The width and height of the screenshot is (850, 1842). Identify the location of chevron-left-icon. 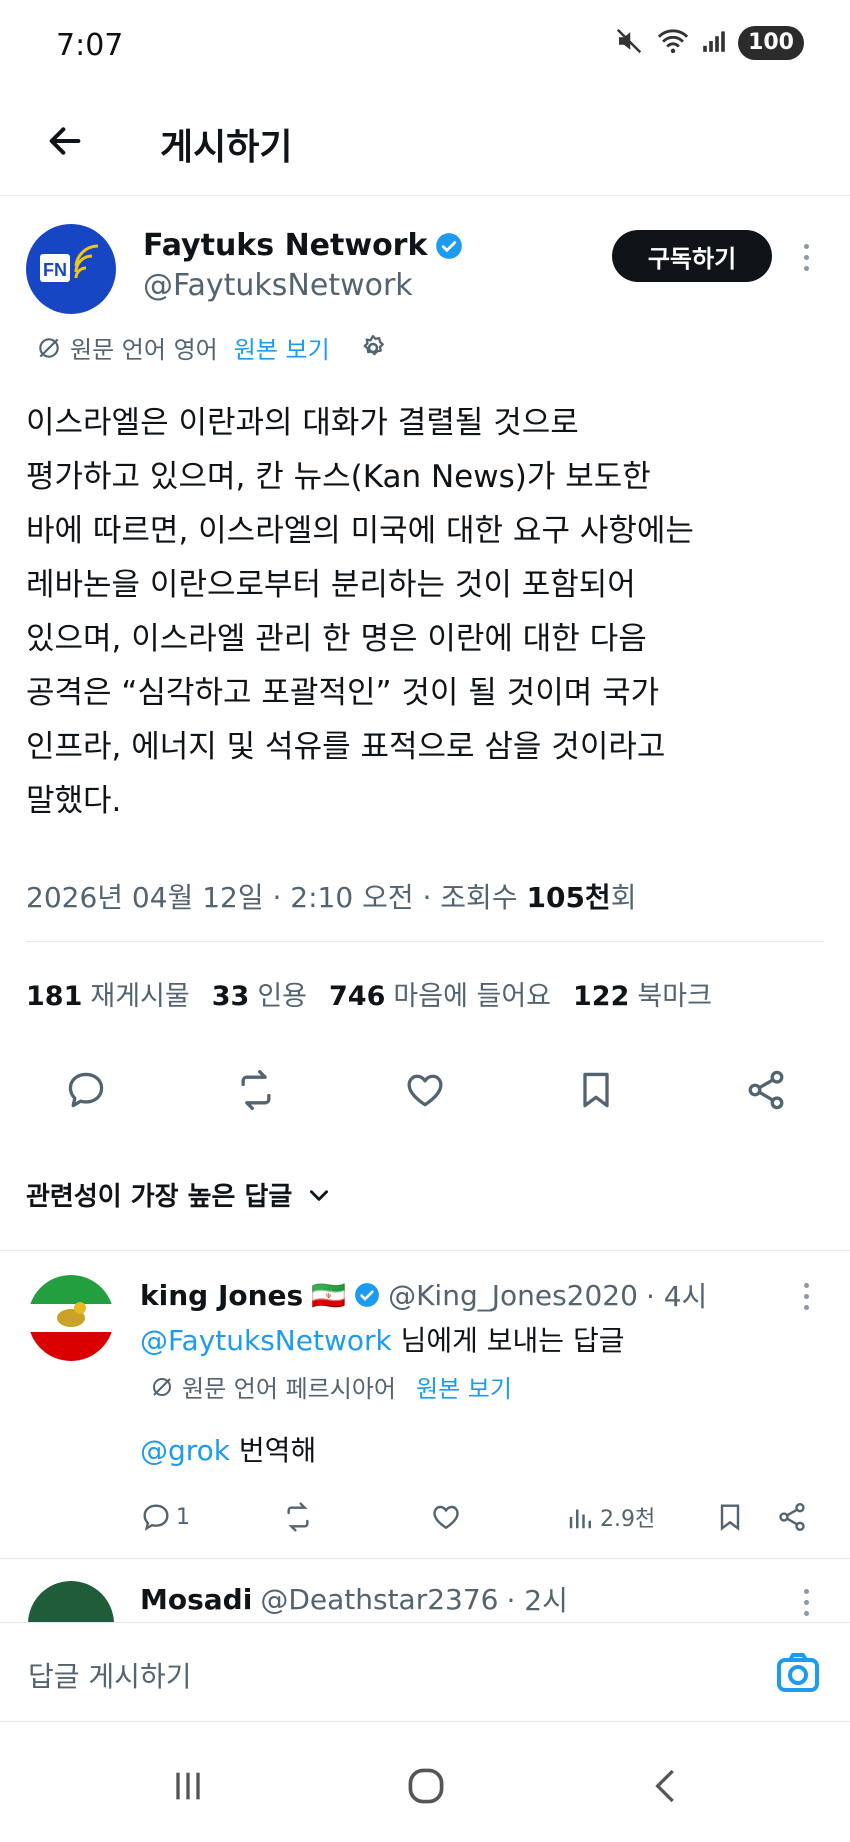
(664, 1786).